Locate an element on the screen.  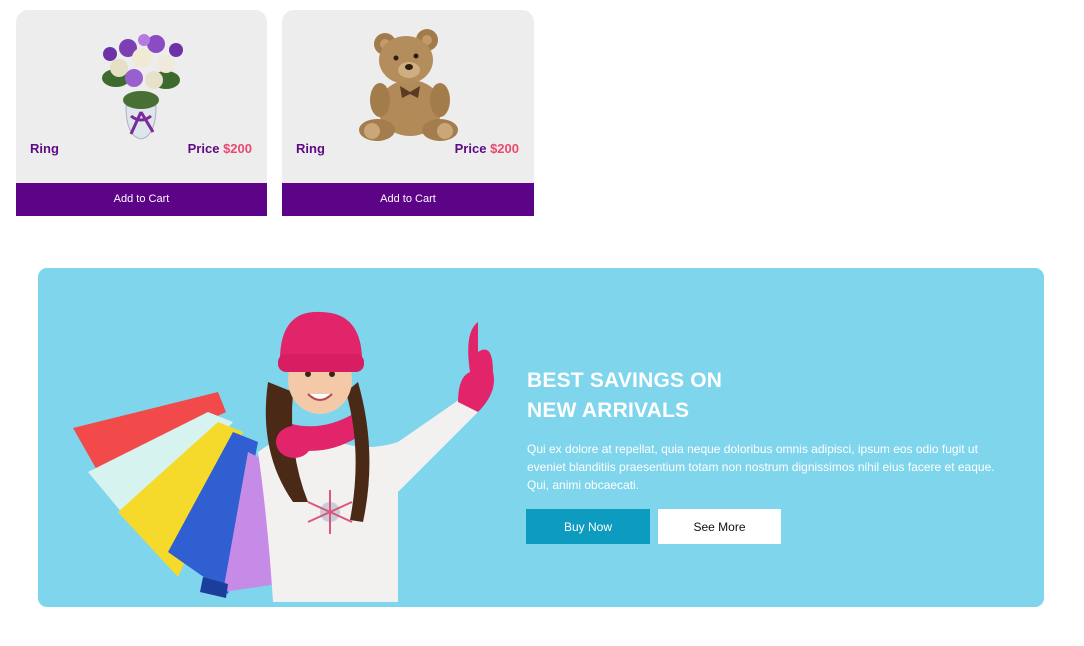
teddy-bear-image is located at coordinates (408, 85).